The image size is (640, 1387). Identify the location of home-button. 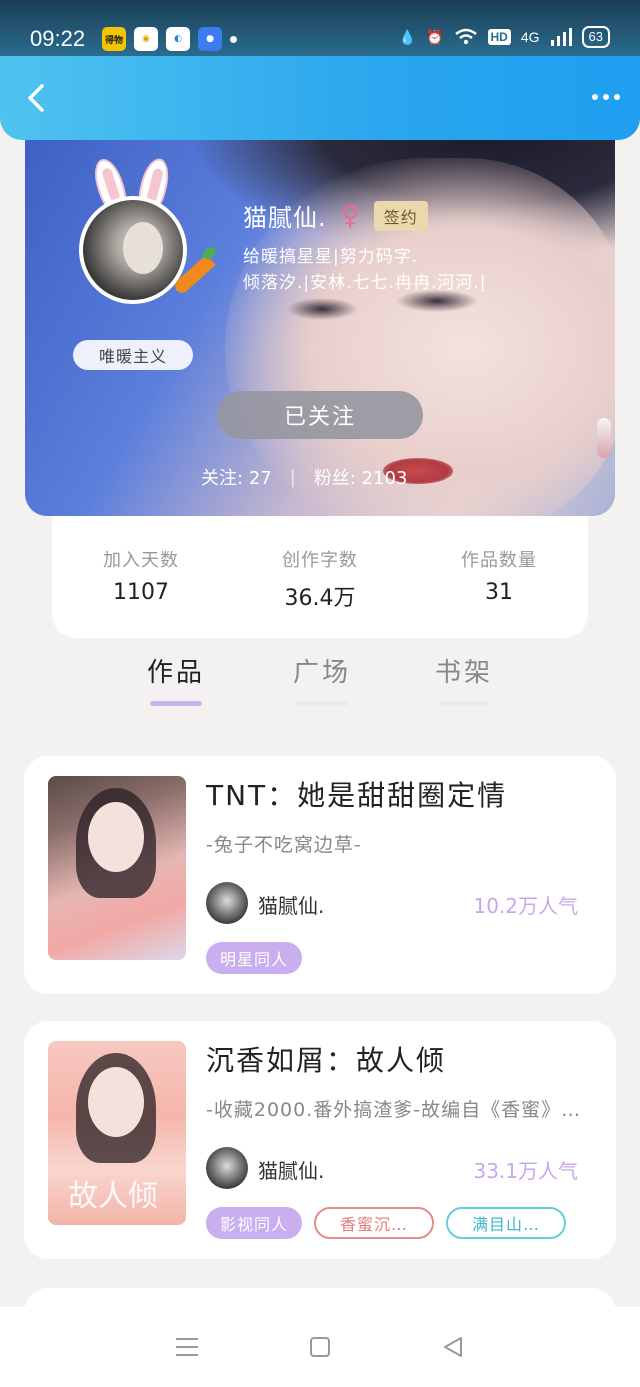
(320, 1347).